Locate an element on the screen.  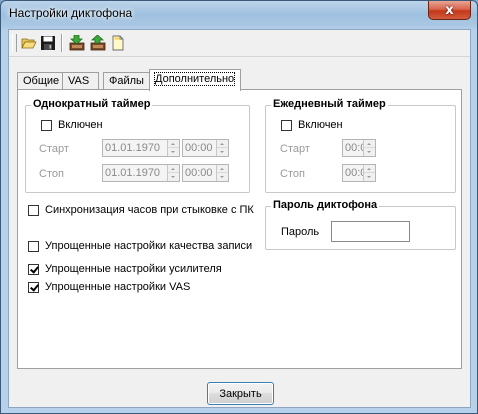
once-start-date-spinner is located at coordinates (173, 148).